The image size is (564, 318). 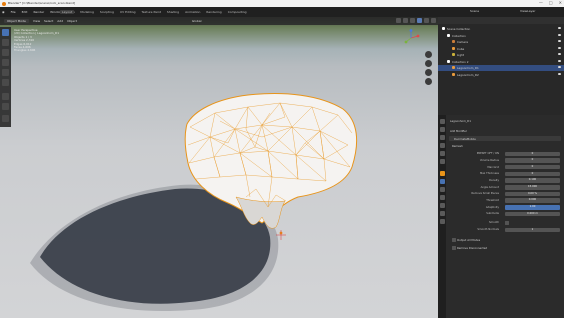 I want to click on tab-modeling: Modeling, so click(x=87, y=12).